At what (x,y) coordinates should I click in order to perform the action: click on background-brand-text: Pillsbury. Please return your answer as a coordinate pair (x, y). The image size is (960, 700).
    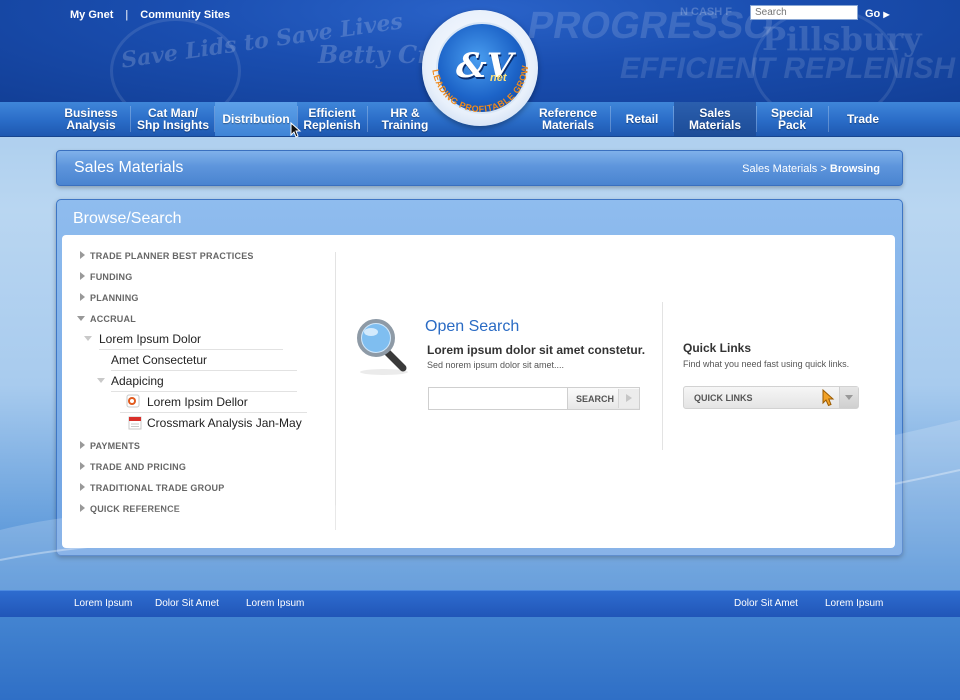
    Looking at the image, I should click on (842, 39).